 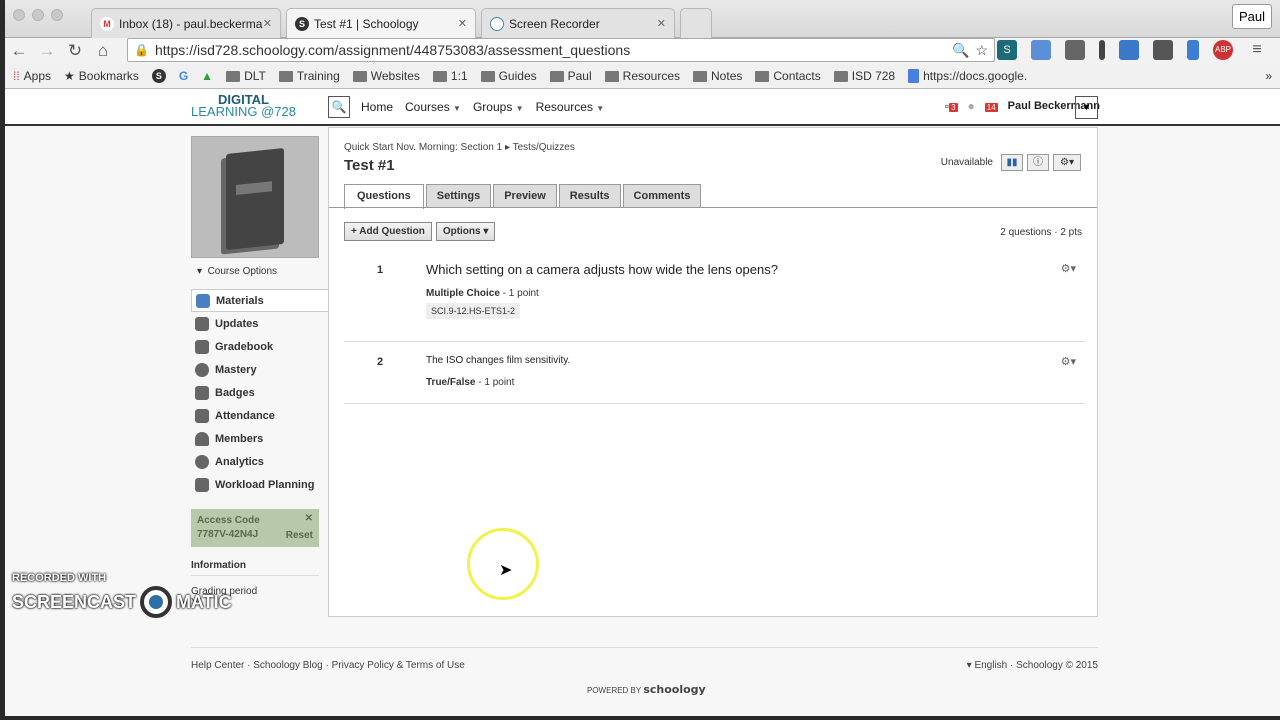 I want to click on tab-results: Results, so click(x=589, y=196).